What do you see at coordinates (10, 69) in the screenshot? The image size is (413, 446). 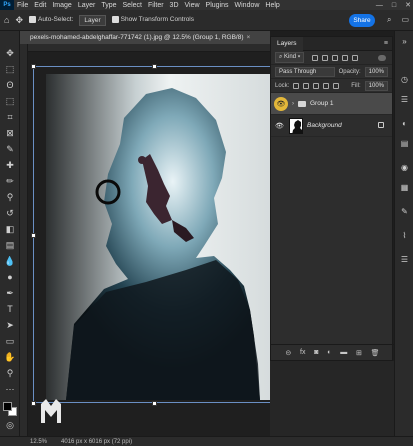 I see `marquee-tool-icon: ⬚` at bounding box center [10, 69].